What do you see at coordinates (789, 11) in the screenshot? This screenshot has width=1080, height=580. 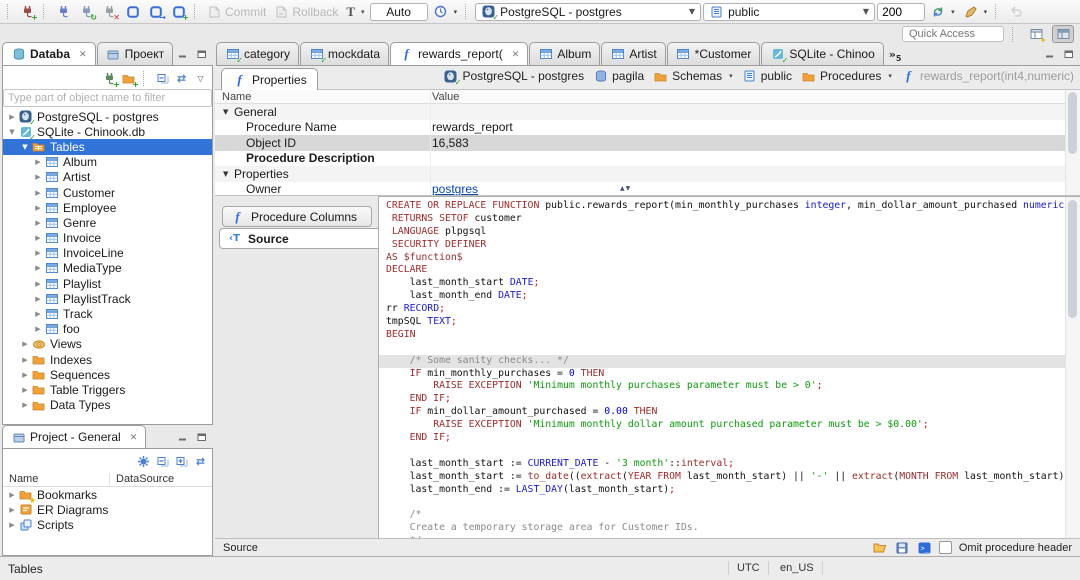 I see `active-schema-combo: public ▼` at bounding box center [789, 11].